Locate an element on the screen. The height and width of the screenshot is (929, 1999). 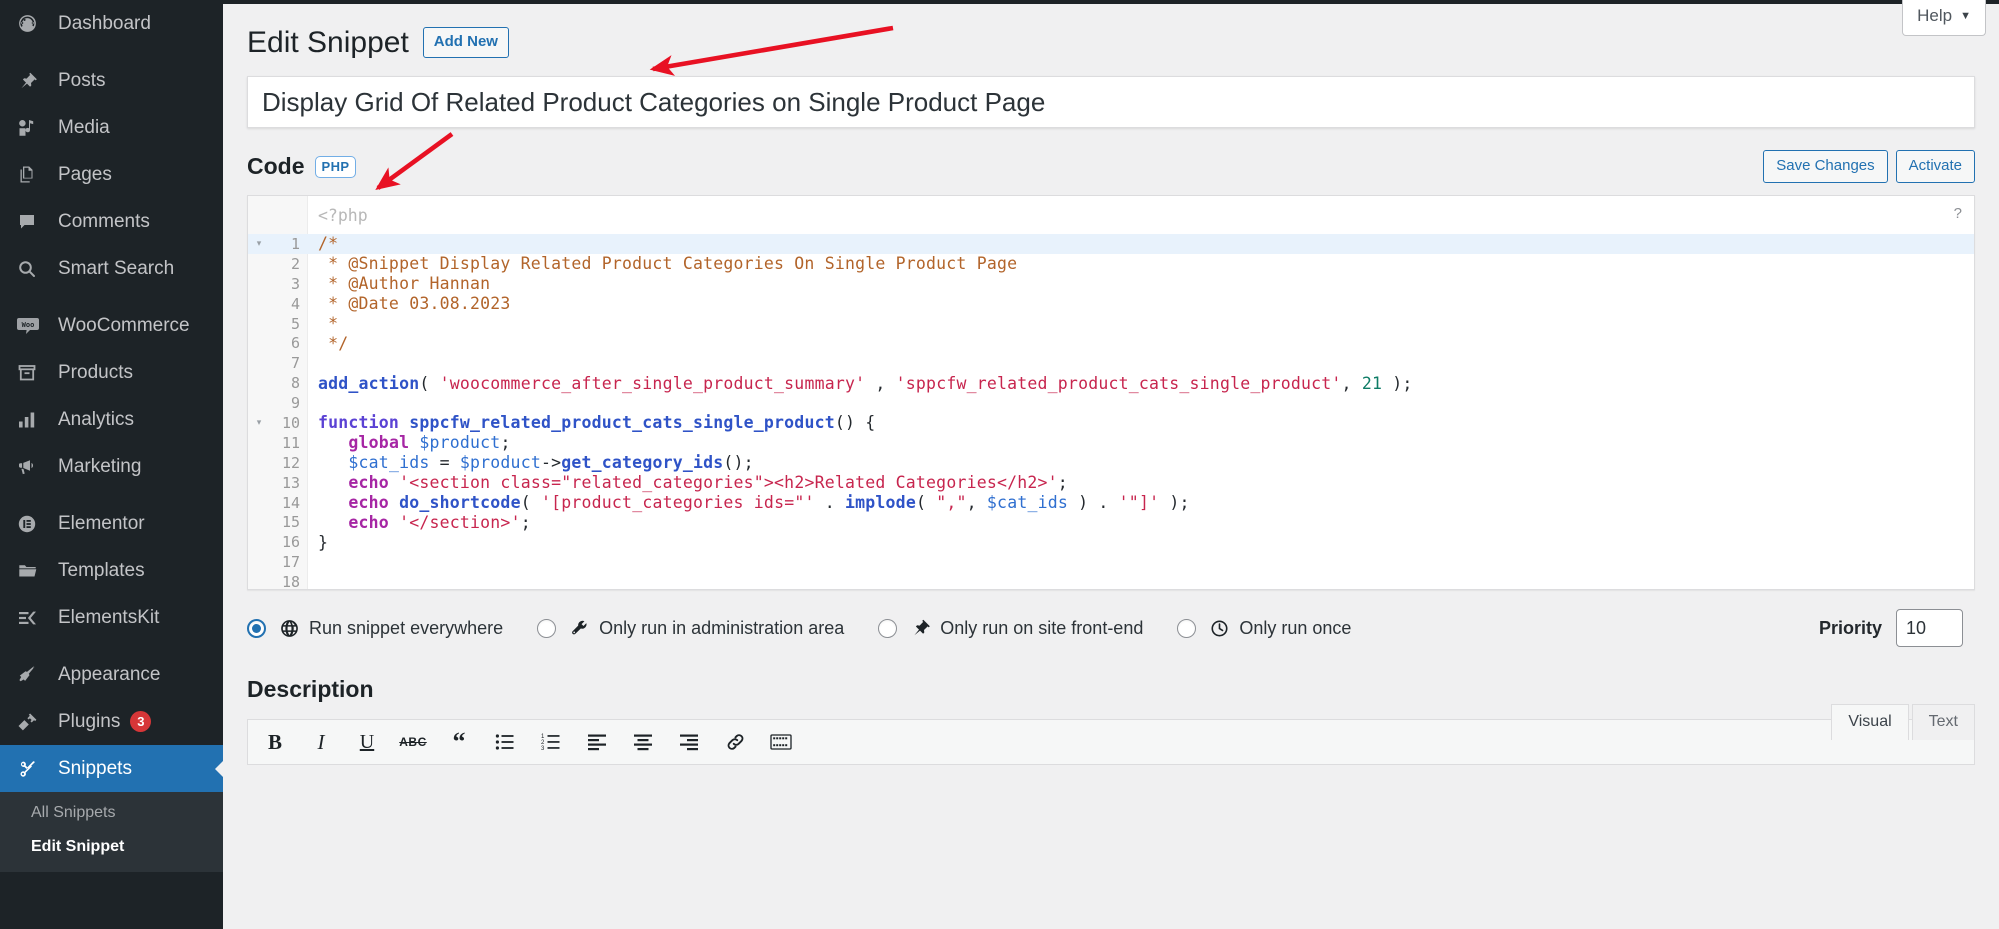
numbered-list-icon: 123 is located at coordinates (551, 742).